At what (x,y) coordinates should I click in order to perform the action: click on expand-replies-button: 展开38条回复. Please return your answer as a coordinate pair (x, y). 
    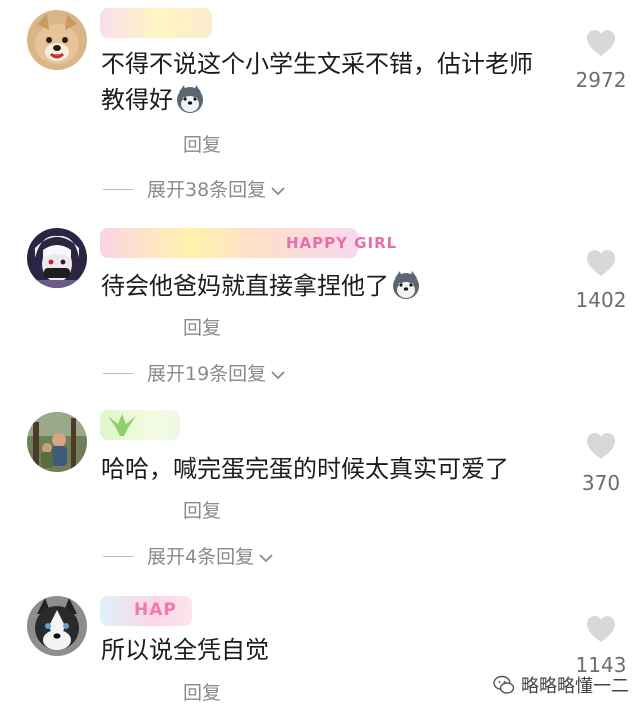
    Looking at the image, I should click on (194, 189).